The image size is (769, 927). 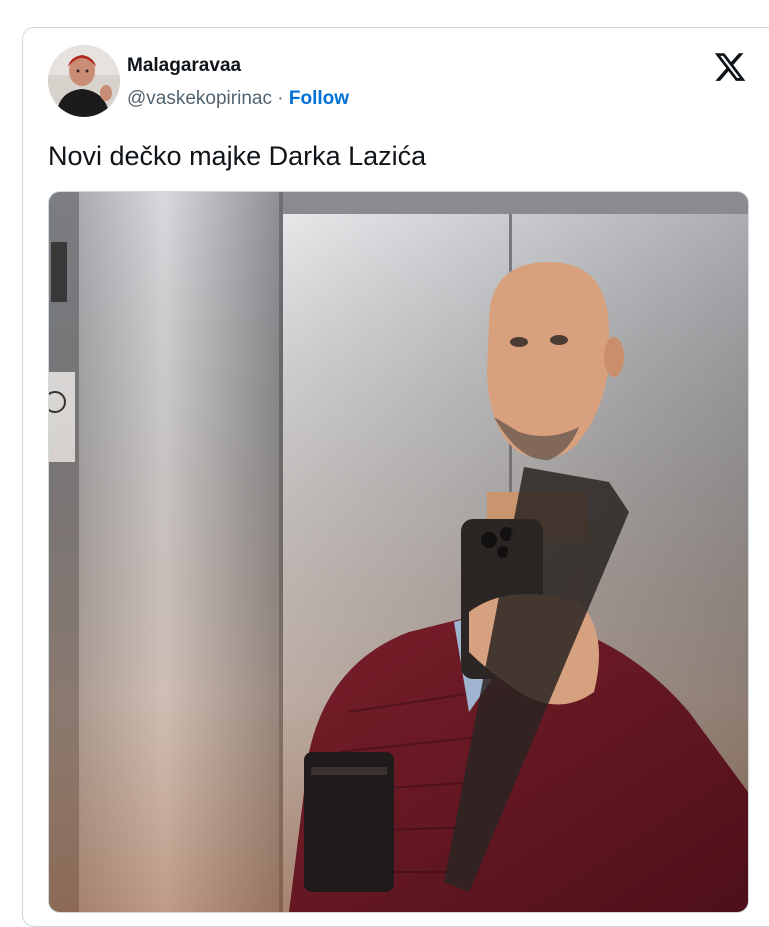 I want to click on avatar, so click(x=84, y=81).